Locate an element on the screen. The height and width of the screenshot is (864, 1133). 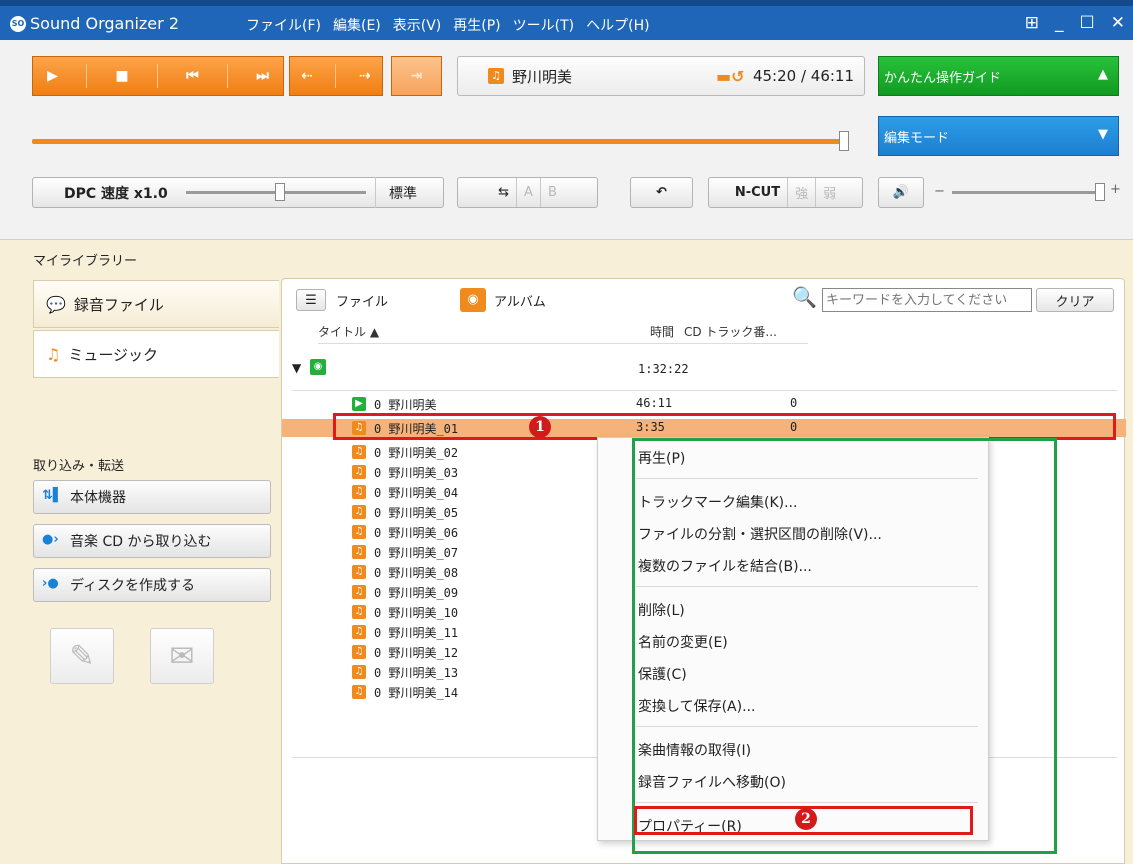
disc-burn-icon: ›● is located at coordinates (50, 583).